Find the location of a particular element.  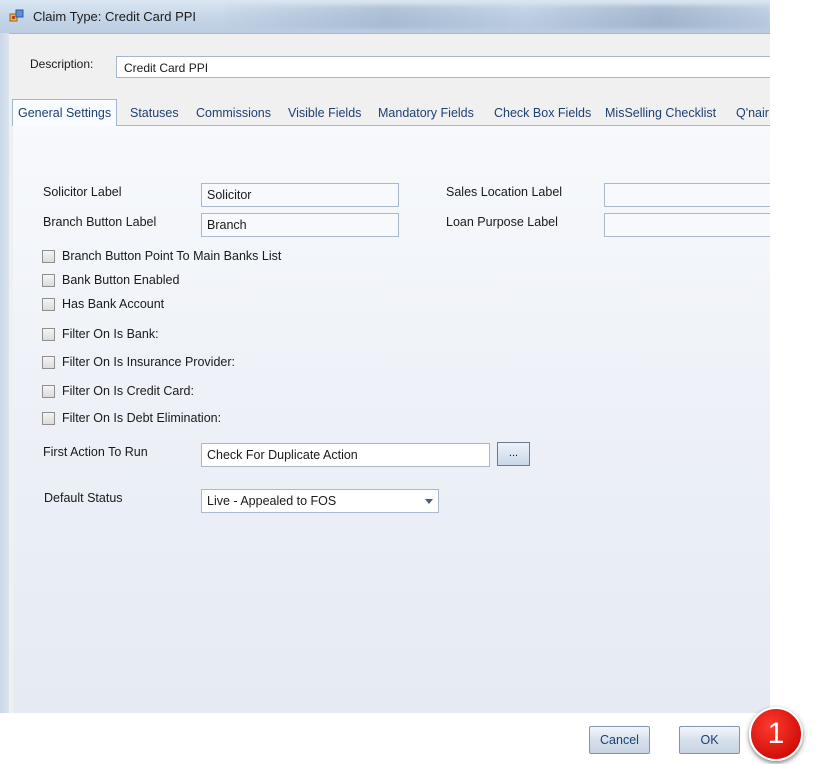

filter-is-credit-card-label: Filter On Is Credit Card: is located at coordinates (128, 391).